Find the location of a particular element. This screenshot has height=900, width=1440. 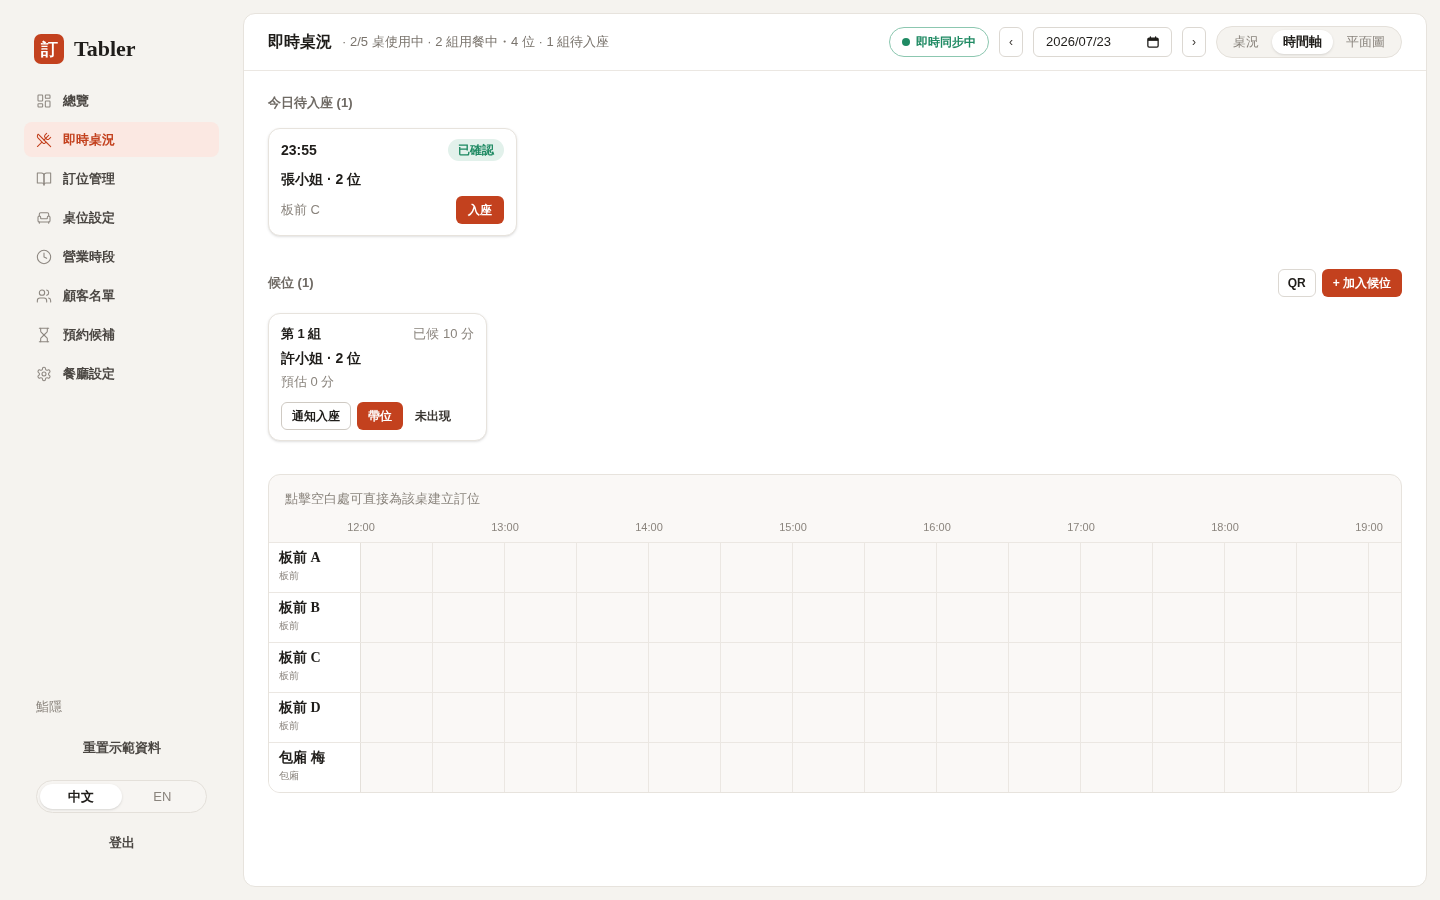

next-day-button: › is located at coordinates (1194, 42).